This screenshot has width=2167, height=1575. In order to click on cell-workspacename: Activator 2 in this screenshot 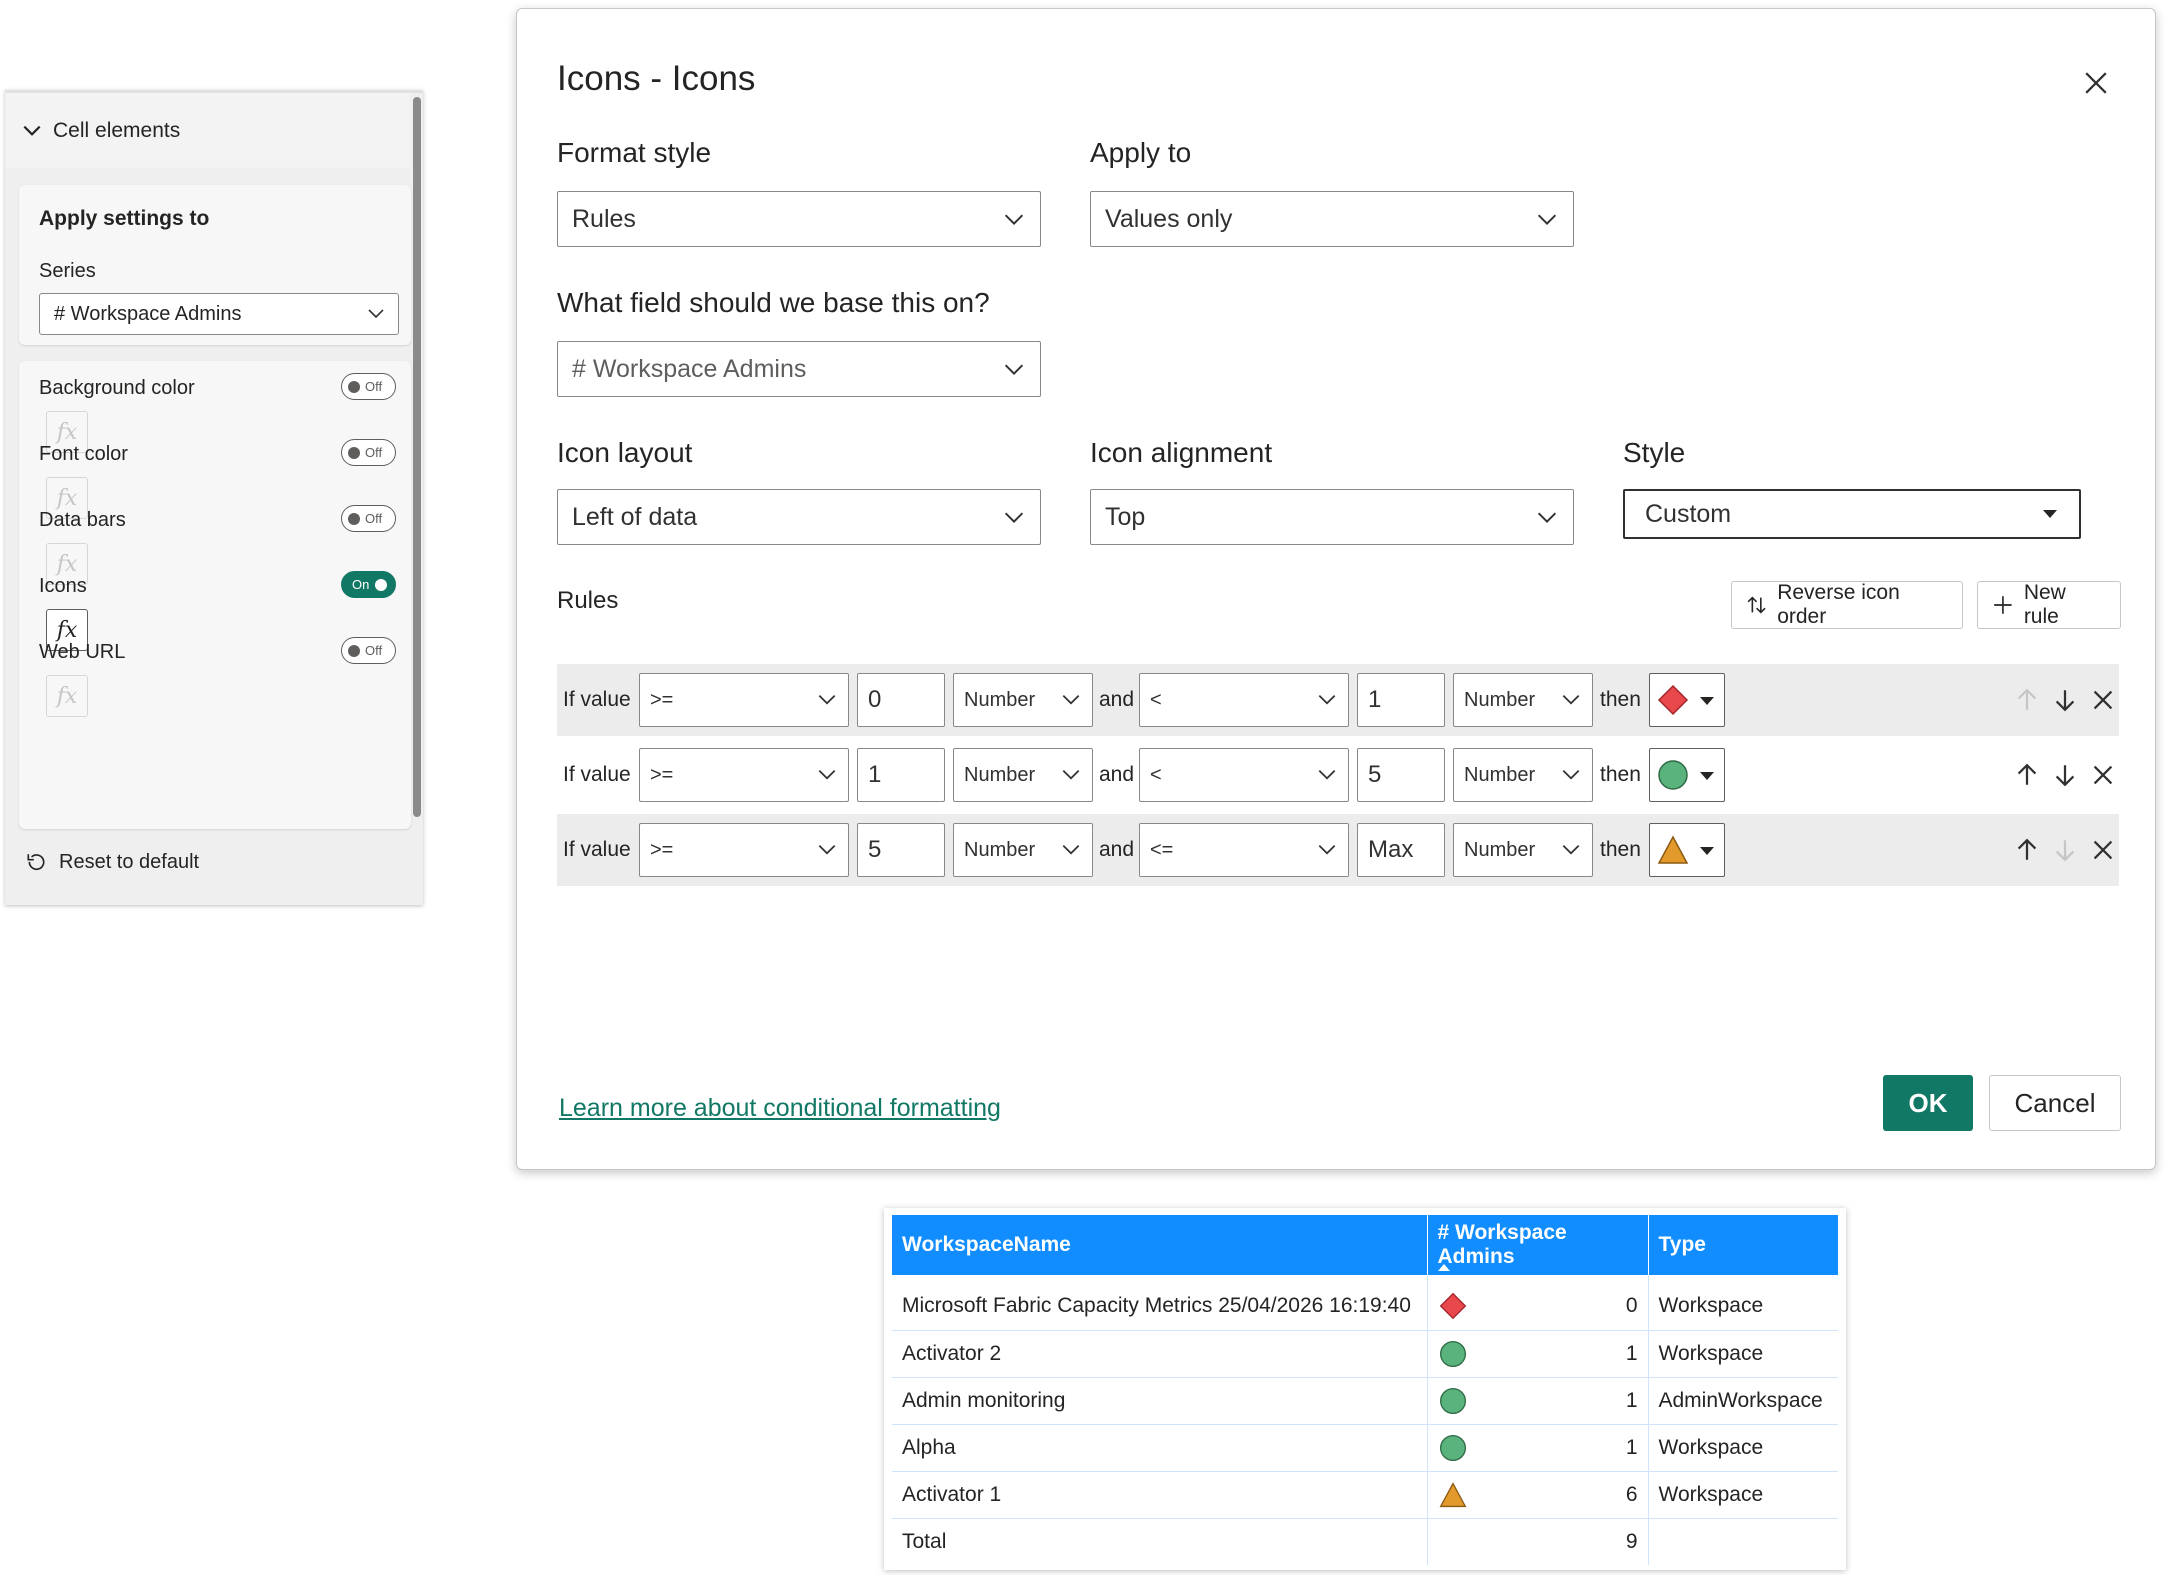, I will do `click(1159, 1354)`.